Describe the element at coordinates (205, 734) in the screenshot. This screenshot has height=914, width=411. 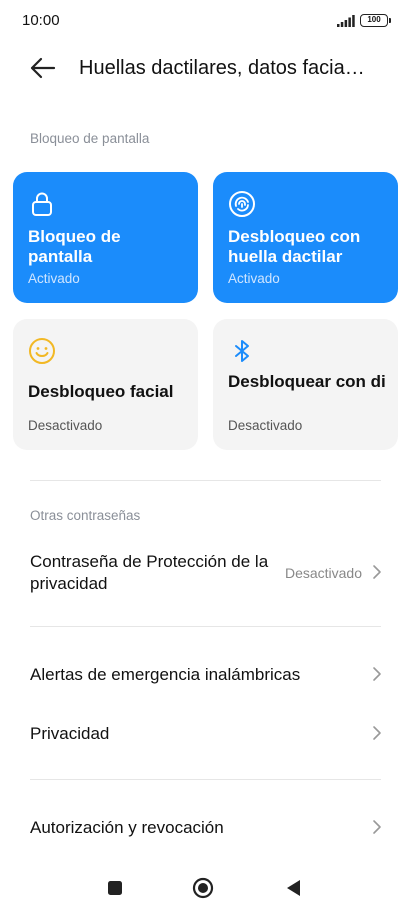
I see `row-privacy: Privacidad` at that location.